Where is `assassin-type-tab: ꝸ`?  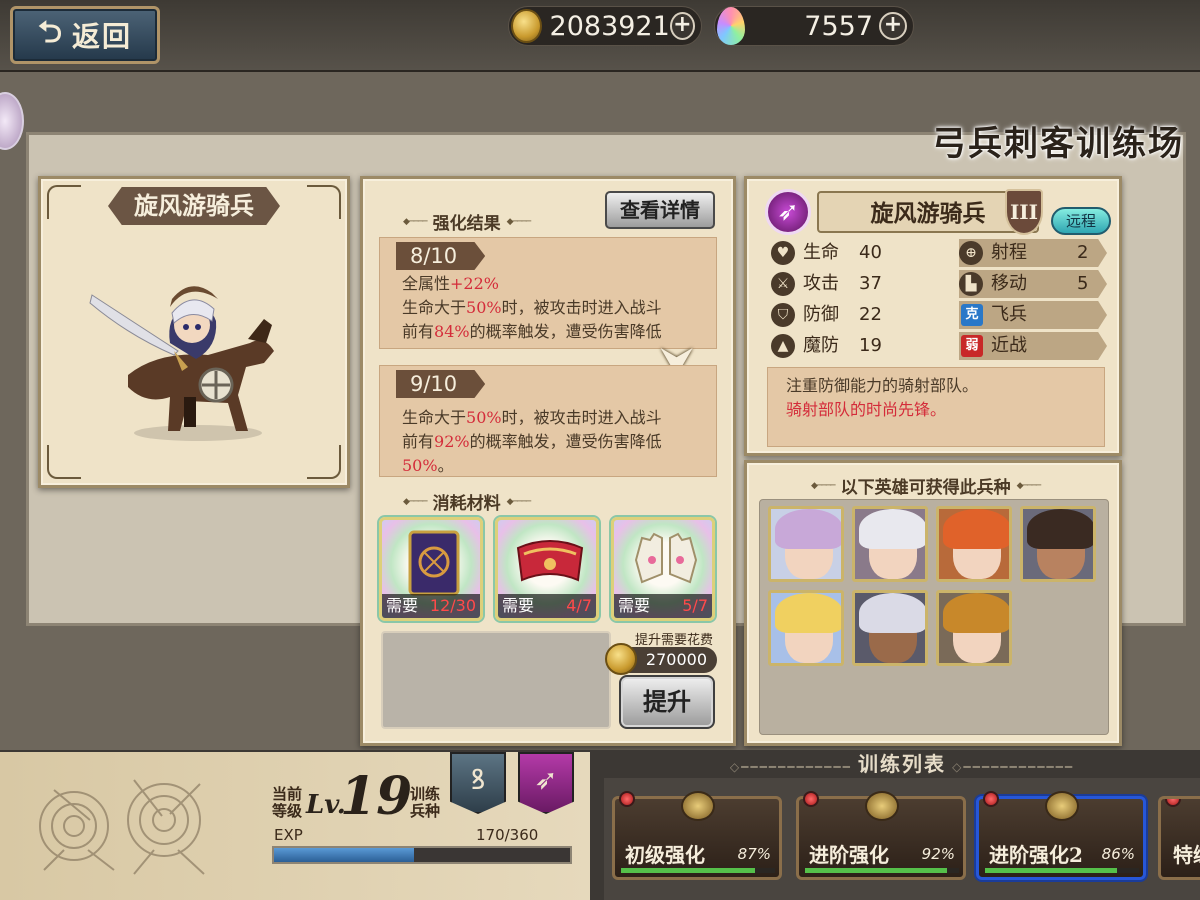
assassin-type-tab: ꝸ is located at coordinates (478, 783).